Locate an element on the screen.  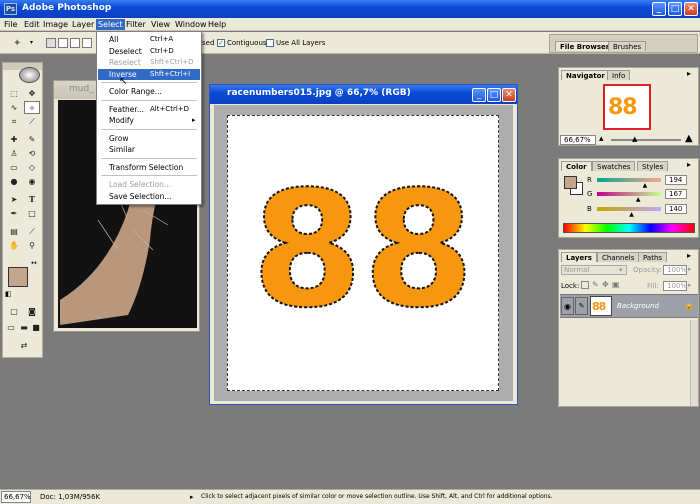
contiguous-checkbox: ✓ is located at coordinates (221, 43).